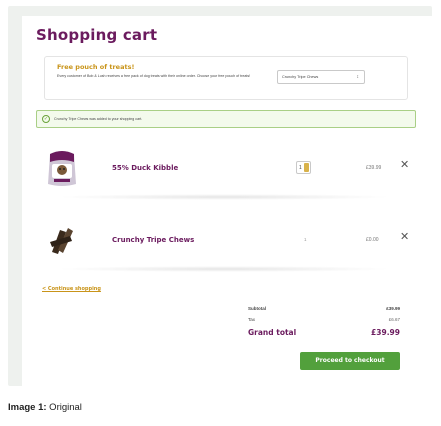  I want to click on grand-total-label: Grand total, so click(272, 332).